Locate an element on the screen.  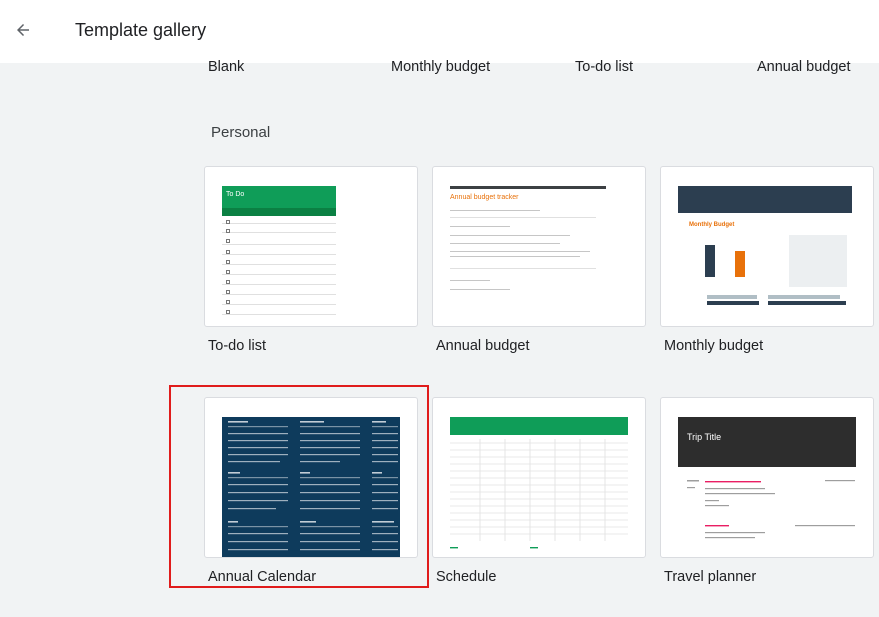
preview-subheader is located at coordinates (279, 212).